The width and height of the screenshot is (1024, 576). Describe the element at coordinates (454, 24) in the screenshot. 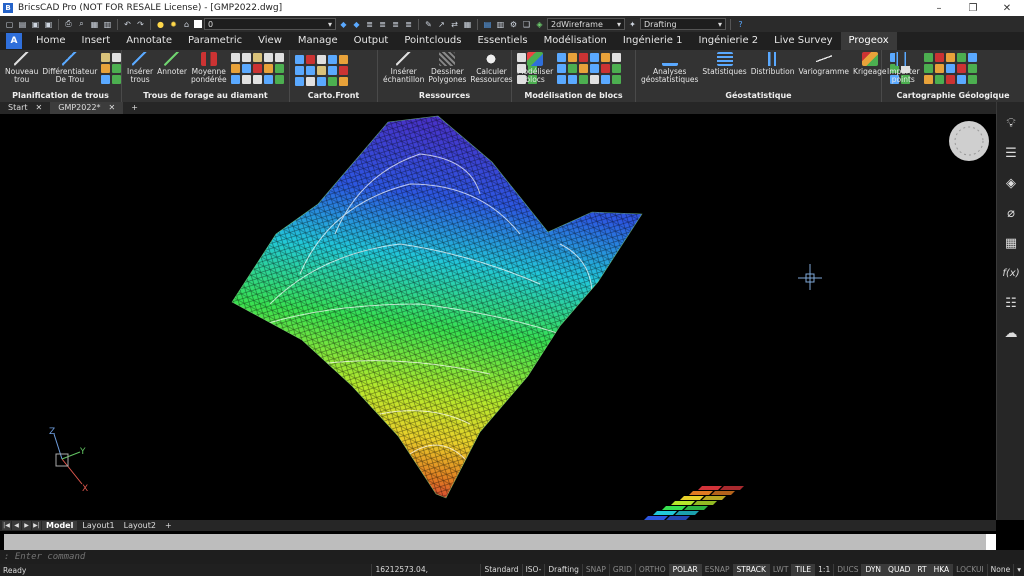

I see `match-icon: ⇄` at that location.